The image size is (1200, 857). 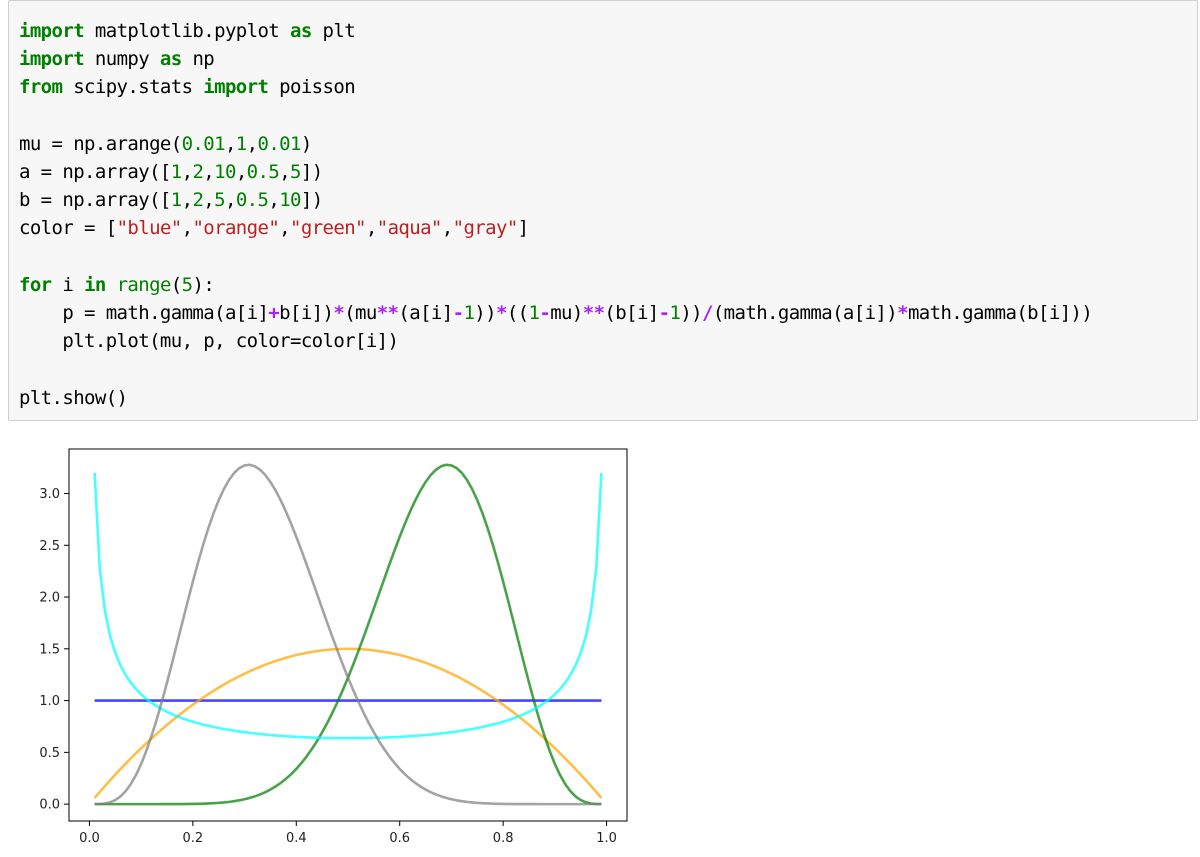 What do you see at coordinates (296, 838) in the screenshot?
I see `x-tick-label: 0.4` at bounding box center [296, 838].